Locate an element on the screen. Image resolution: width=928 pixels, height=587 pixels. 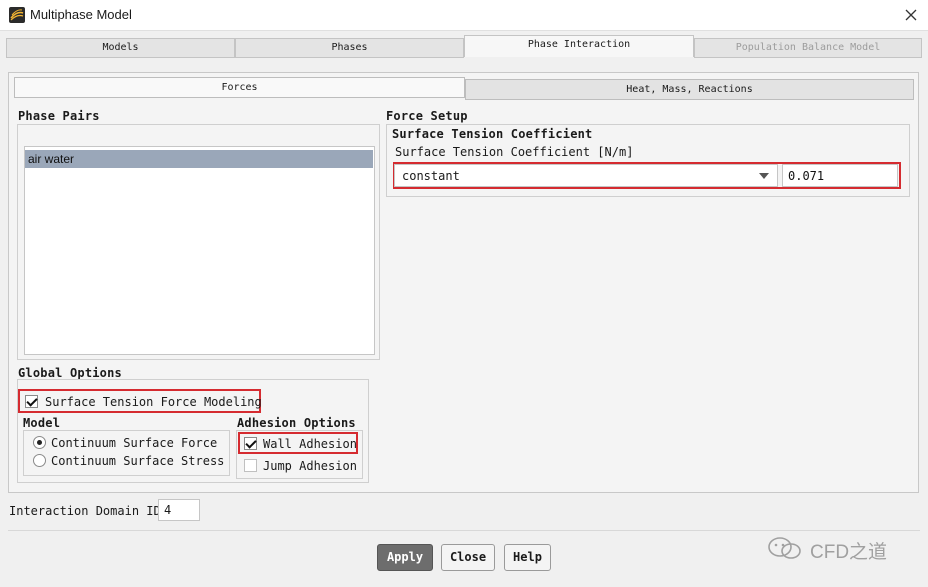
close-icon is located at coordinates (911, 15).